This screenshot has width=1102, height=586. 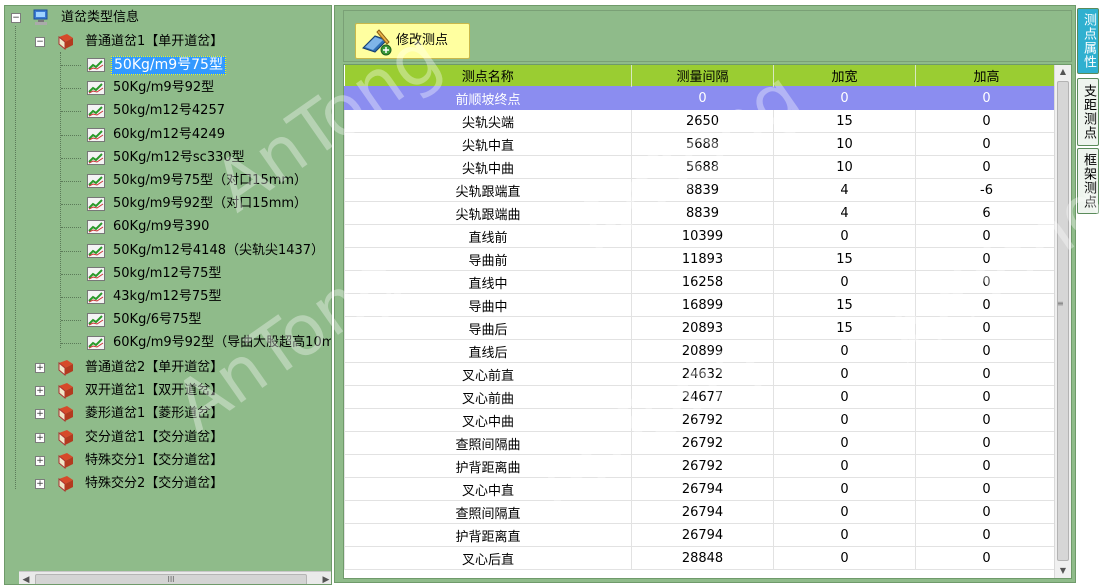 What do you see at coordinates (986, 76) in the screenshot?
I see `column-header-raise: 加高` at bounding box center [986, 76].